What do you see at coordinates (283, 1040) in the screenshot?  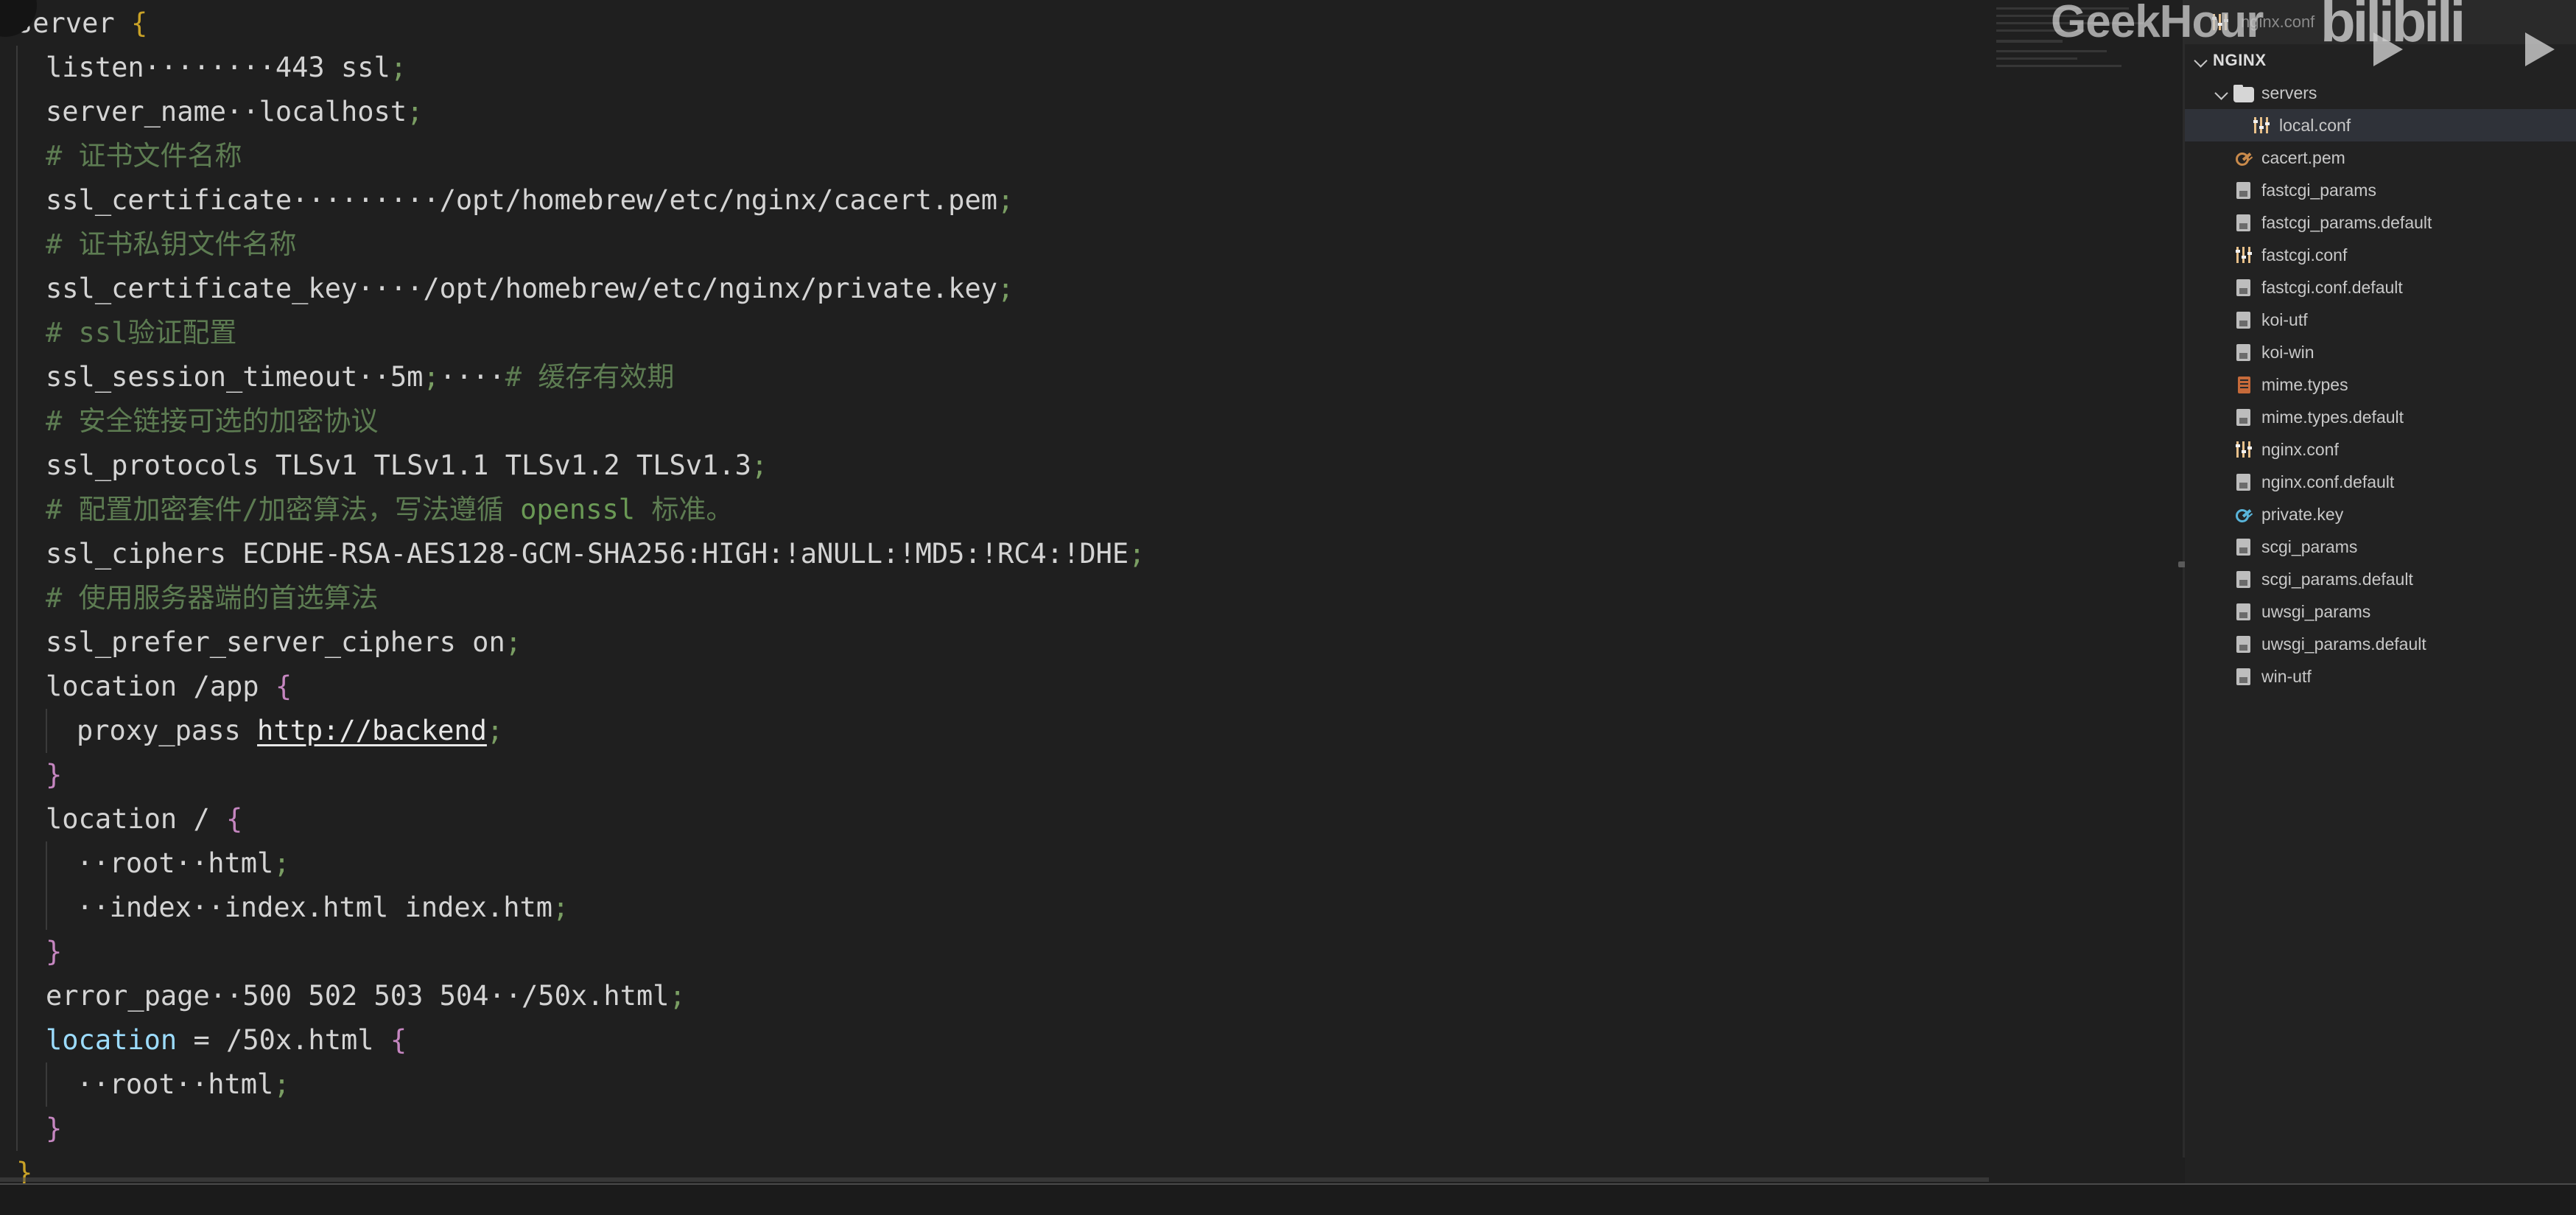 I see `code-token: = /50x.html` at bounding box center [283, 1040].